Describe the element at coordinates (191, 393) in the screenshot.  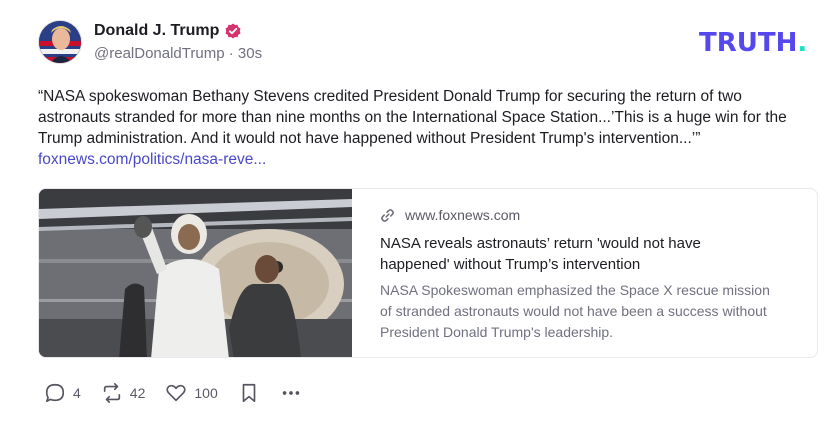
I see `like-button: 100` at that location.